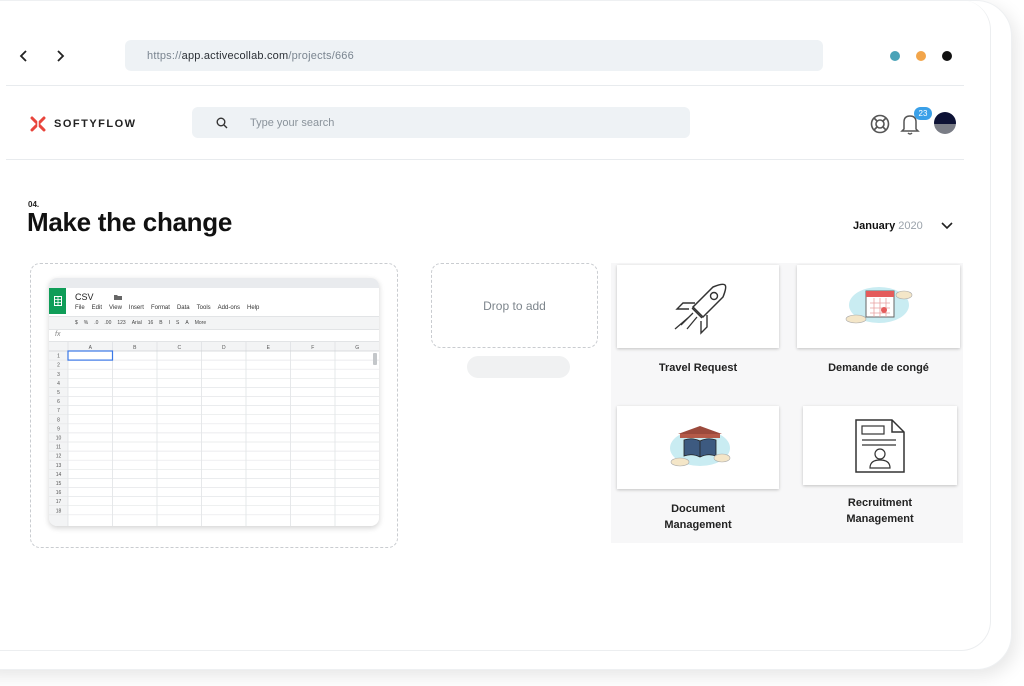 Image resolution: width=1024 pixels, height=686 pixels. Describe the element at coordinates (121, 323) in the screenshot. I see `sheet-toolbar-item: 123` at that location.